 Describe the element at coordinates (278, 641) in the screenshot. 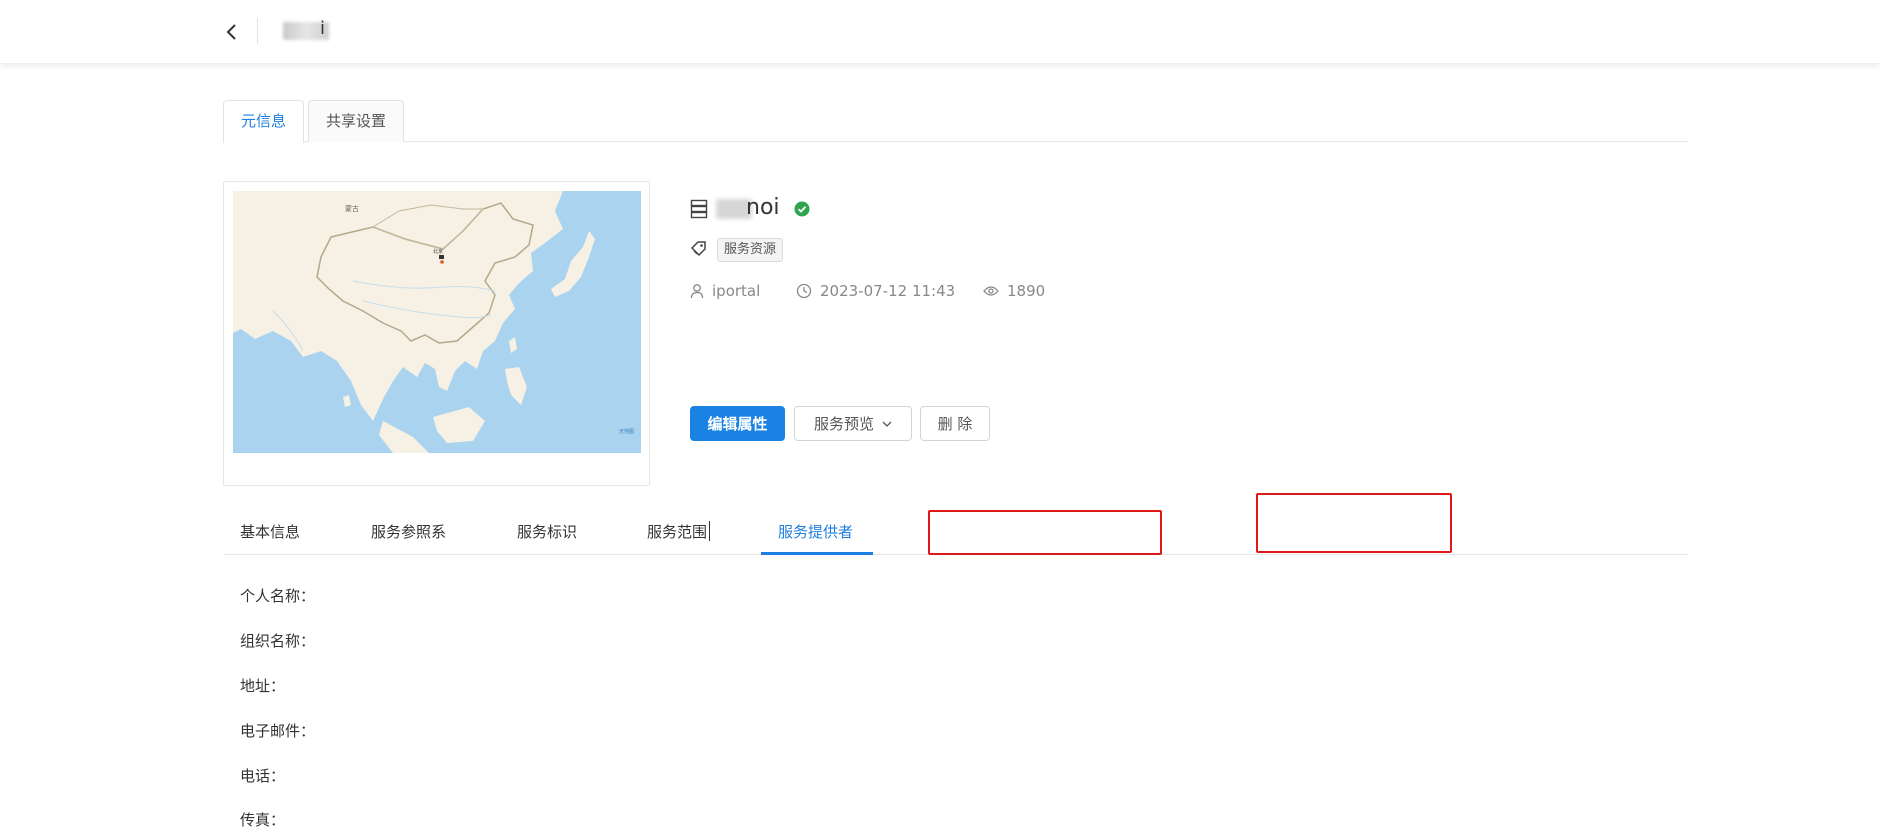

I see `field-organization-name: 组织名称：` at that location.